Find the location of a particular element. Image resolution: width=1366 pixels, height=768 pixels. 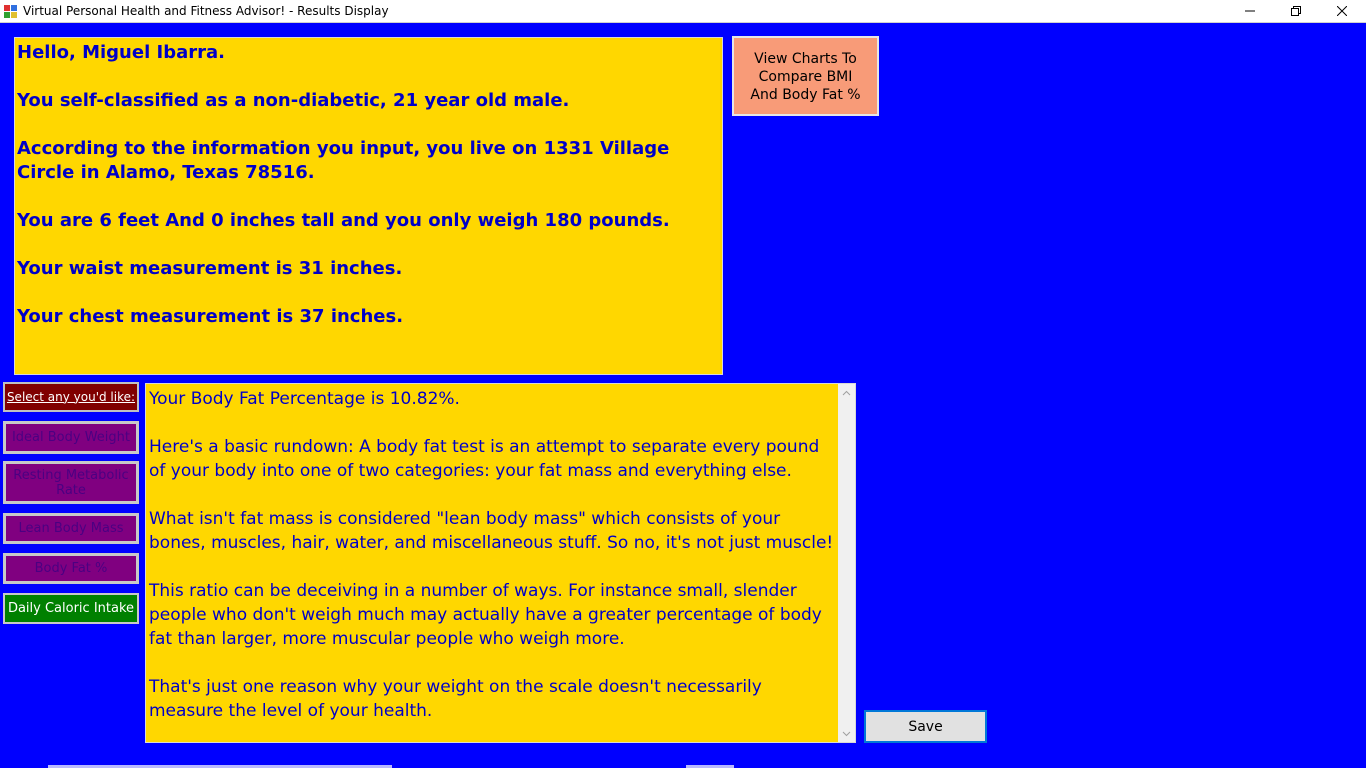

close-icon is located at coordinates (1342, 11).